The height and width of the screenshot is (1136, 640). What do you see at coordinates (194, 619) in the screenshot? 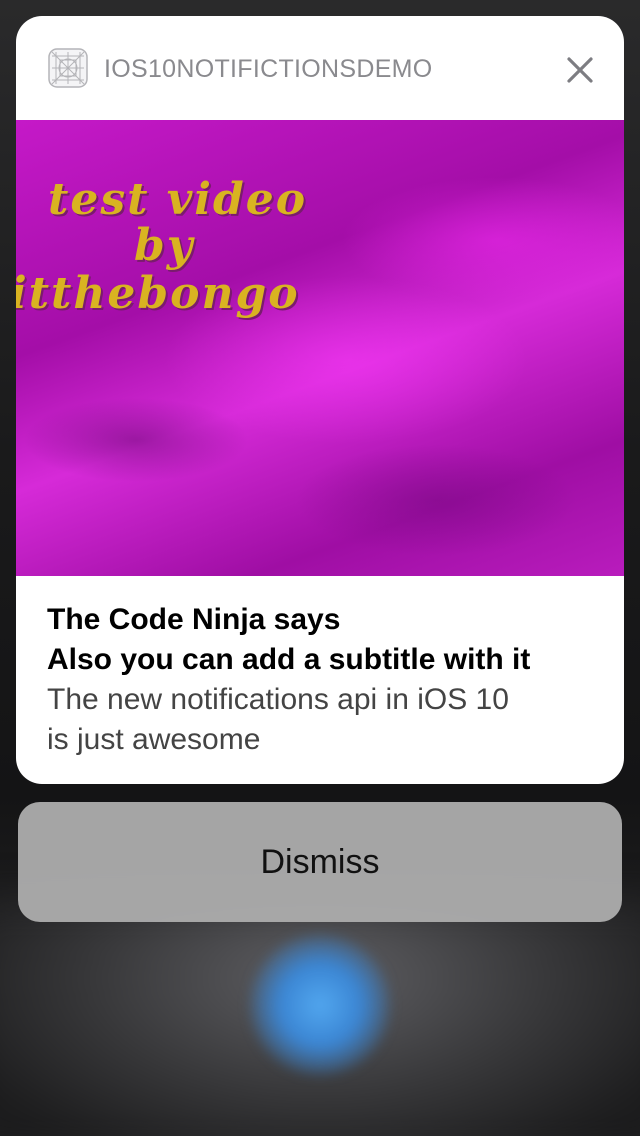
I see `notification-title: The Code Ninja says` at bounding box center [194, 619].